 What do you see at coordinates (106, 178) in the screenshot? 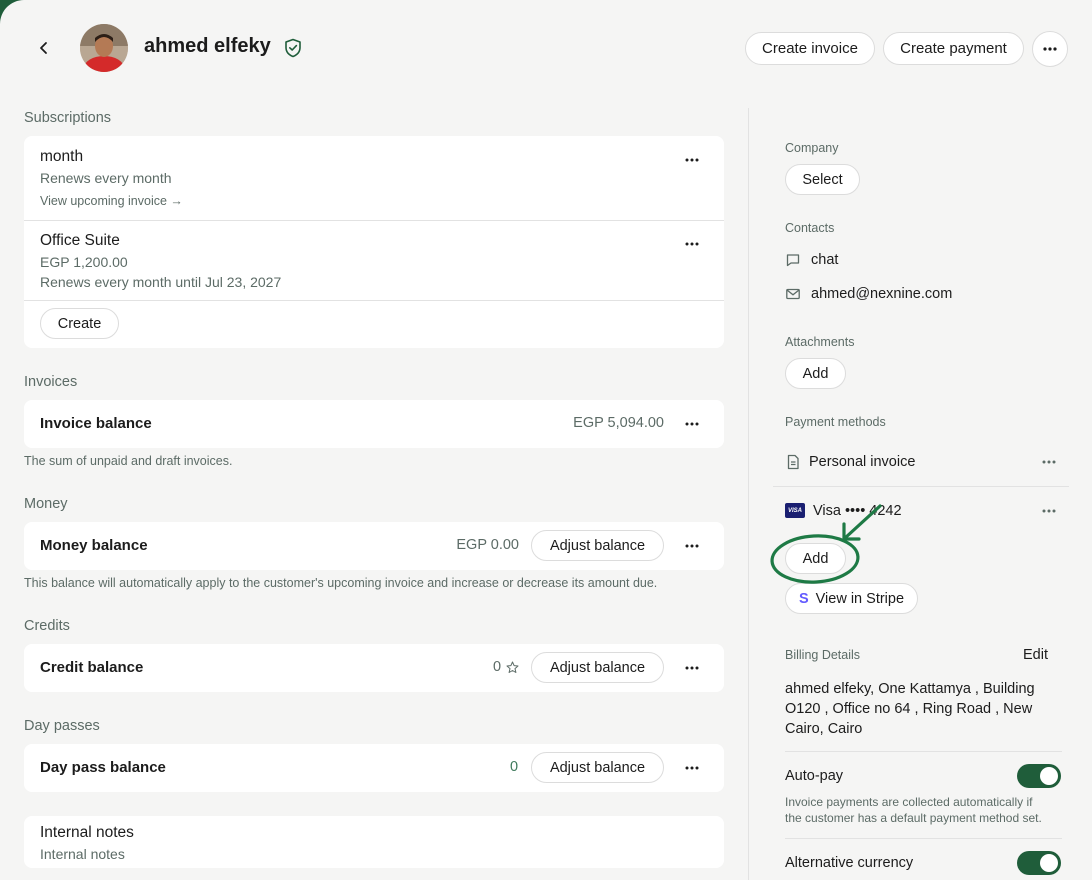
I see `subscription-renewal: Renews every month` at bounding box center [106, 178].